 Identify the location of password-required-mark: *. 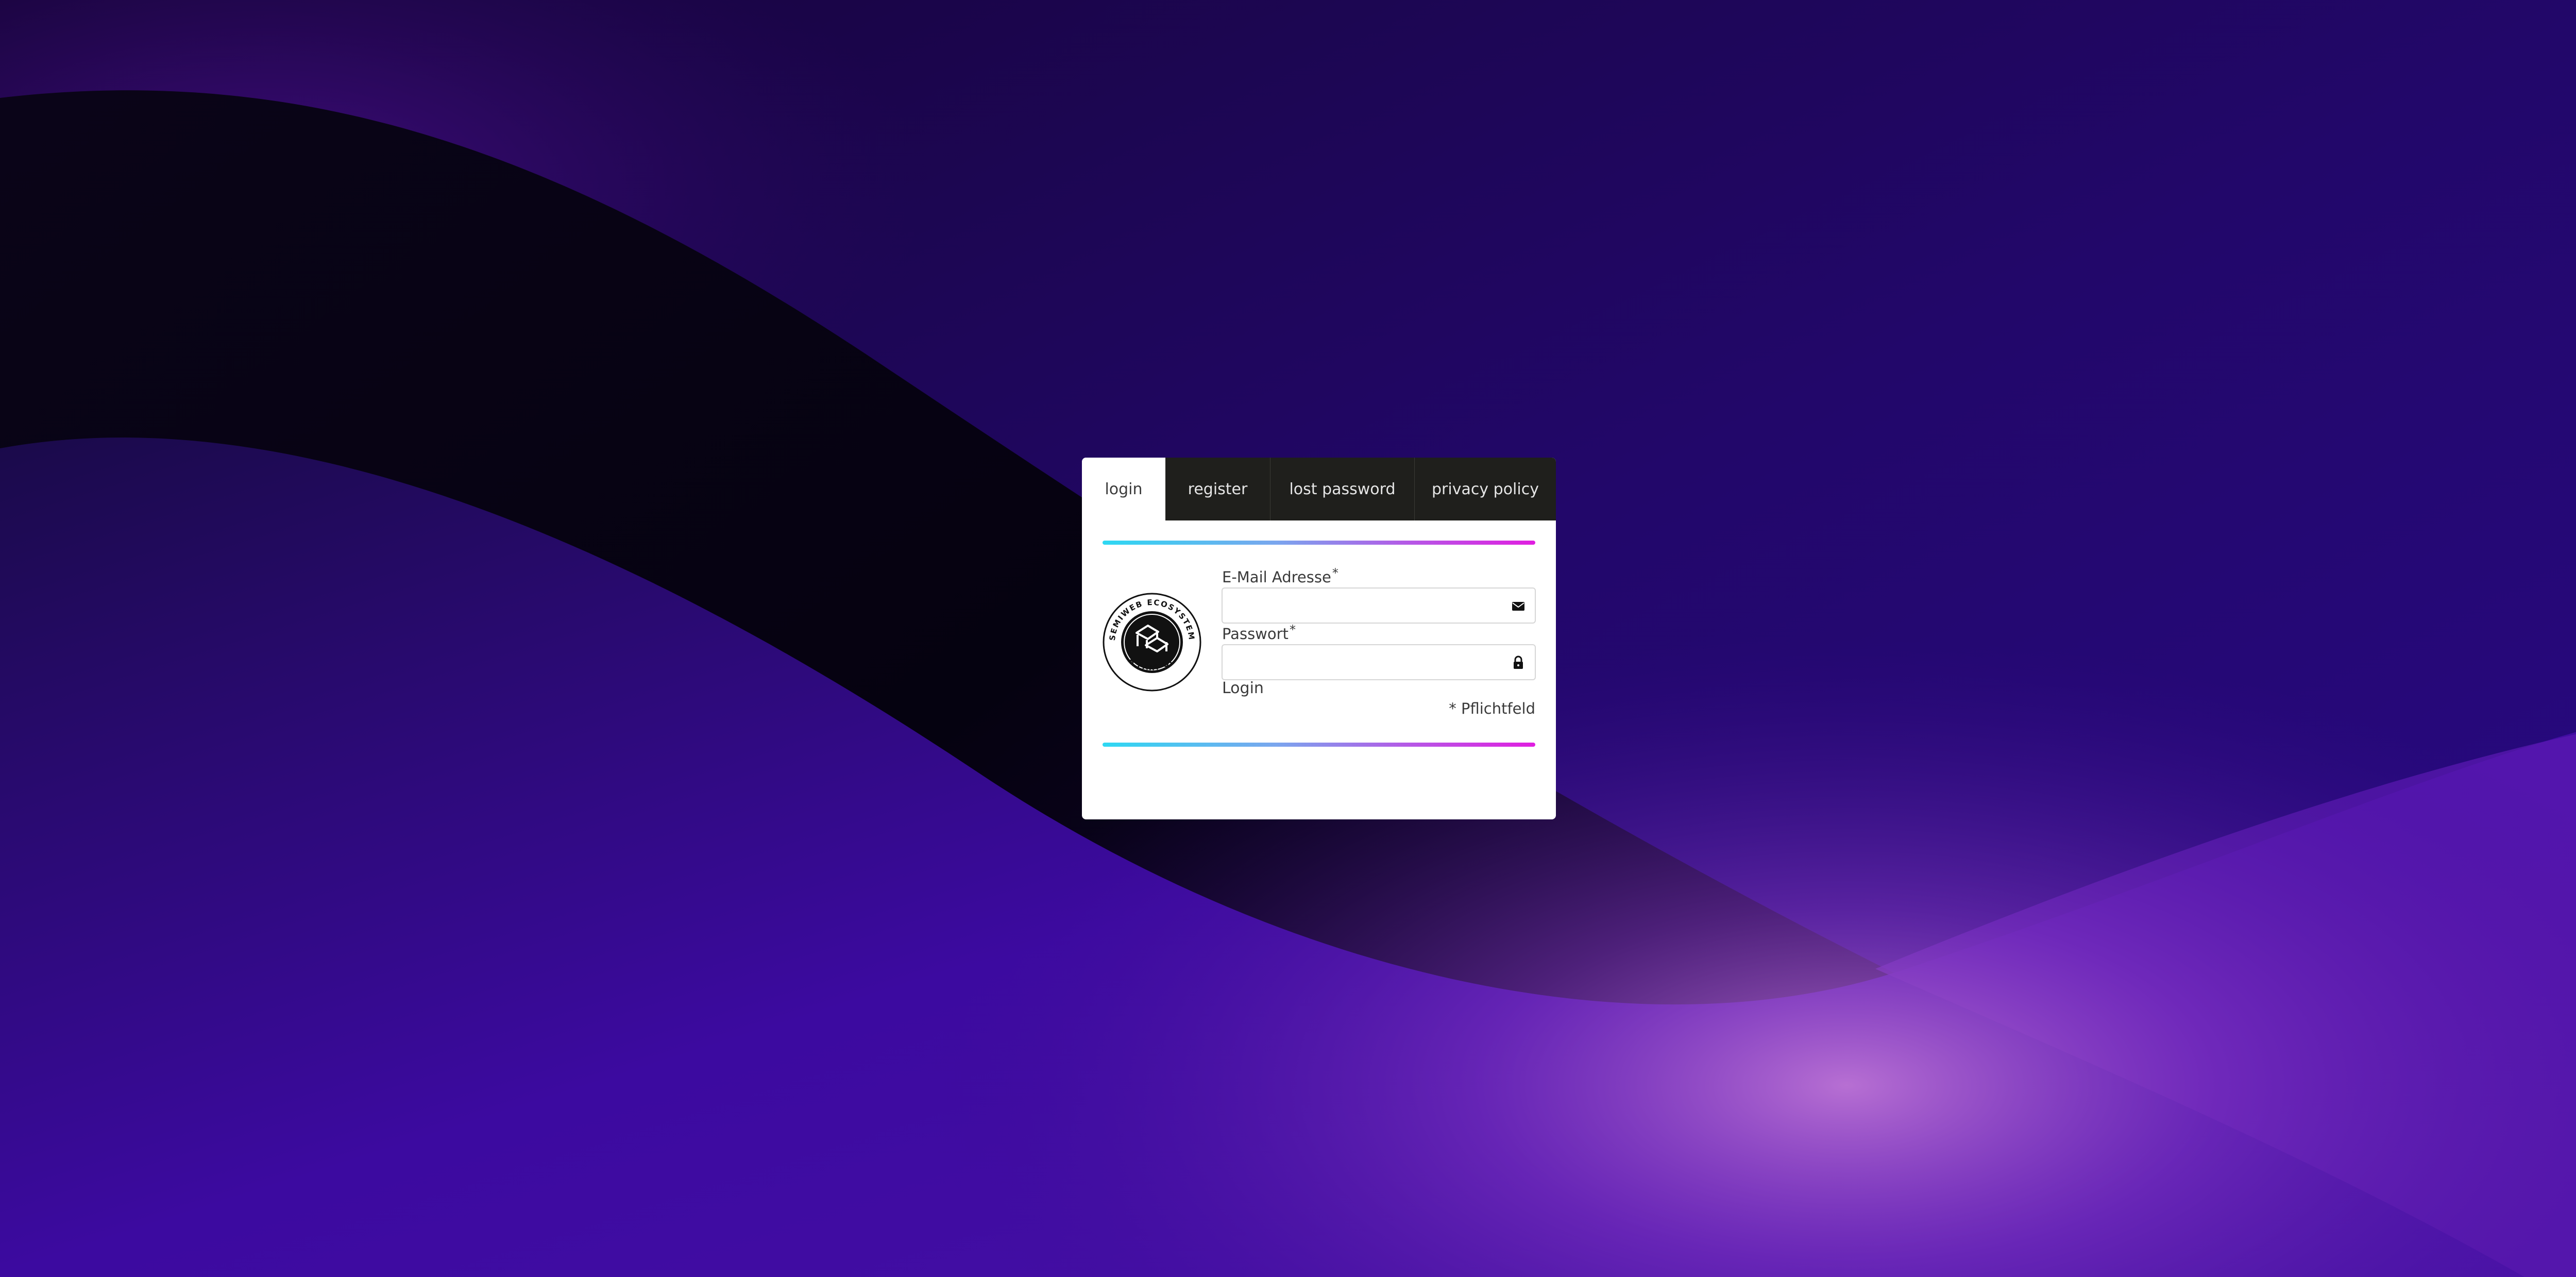
(1292, 630).